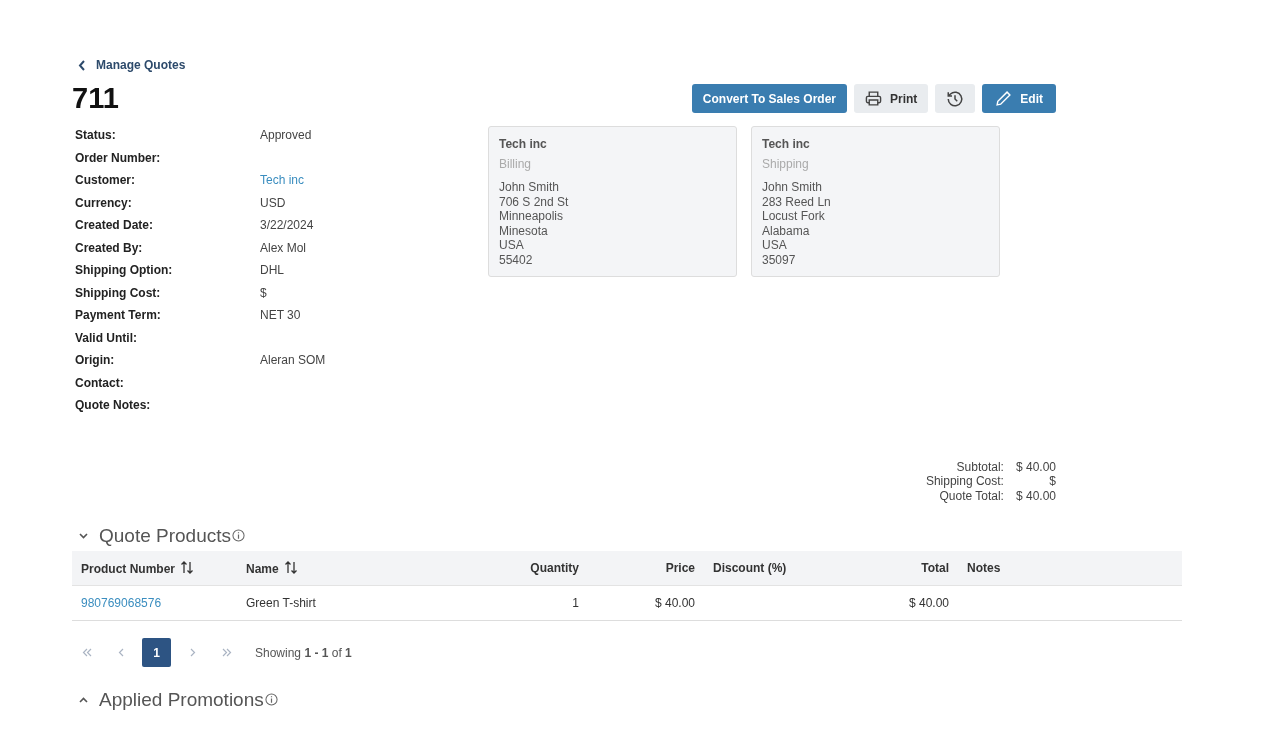 This screenshot has width=1288, height=744. I want to click on last-page-icon, so click(226, 652).